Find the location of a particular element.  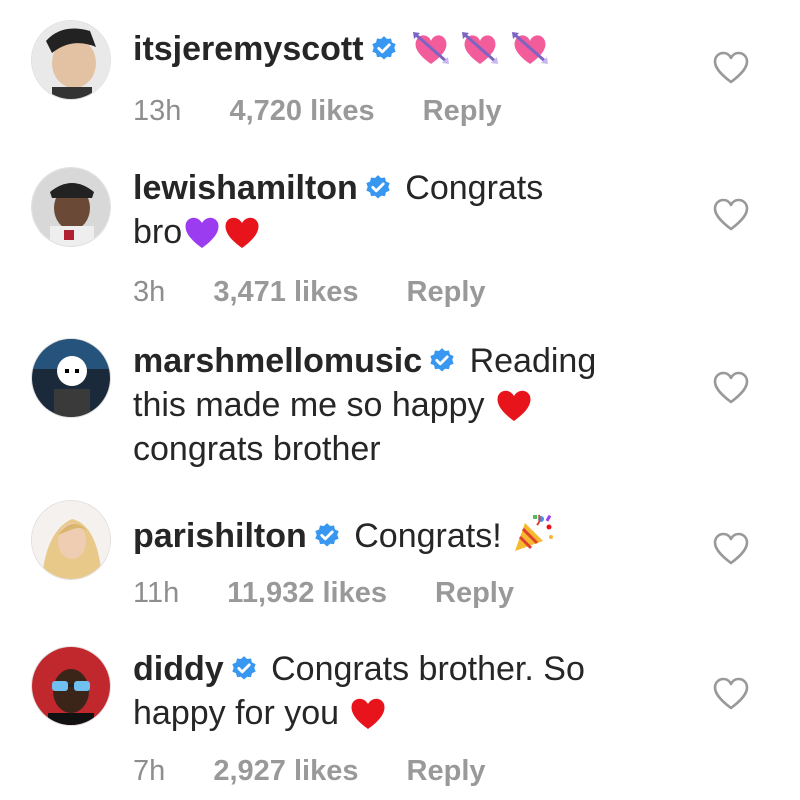

likes-count: 2,927 likes is located at coordinates (285, 771).